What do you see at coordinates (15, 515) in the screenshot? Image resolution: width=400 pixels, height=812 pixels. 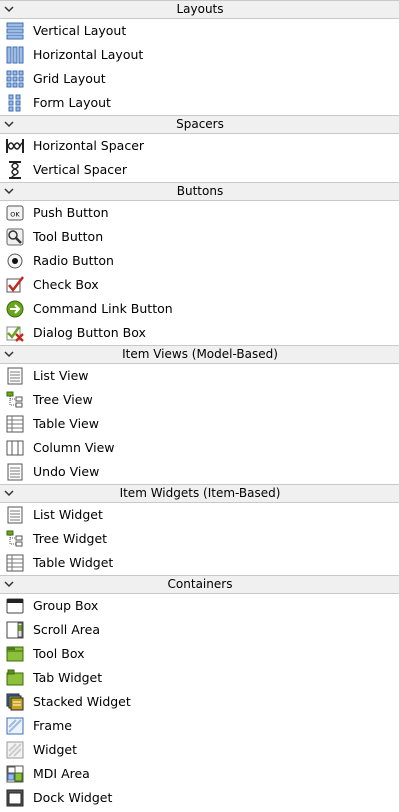 I see `list-widget-icon` at bounding box center [15, 515].